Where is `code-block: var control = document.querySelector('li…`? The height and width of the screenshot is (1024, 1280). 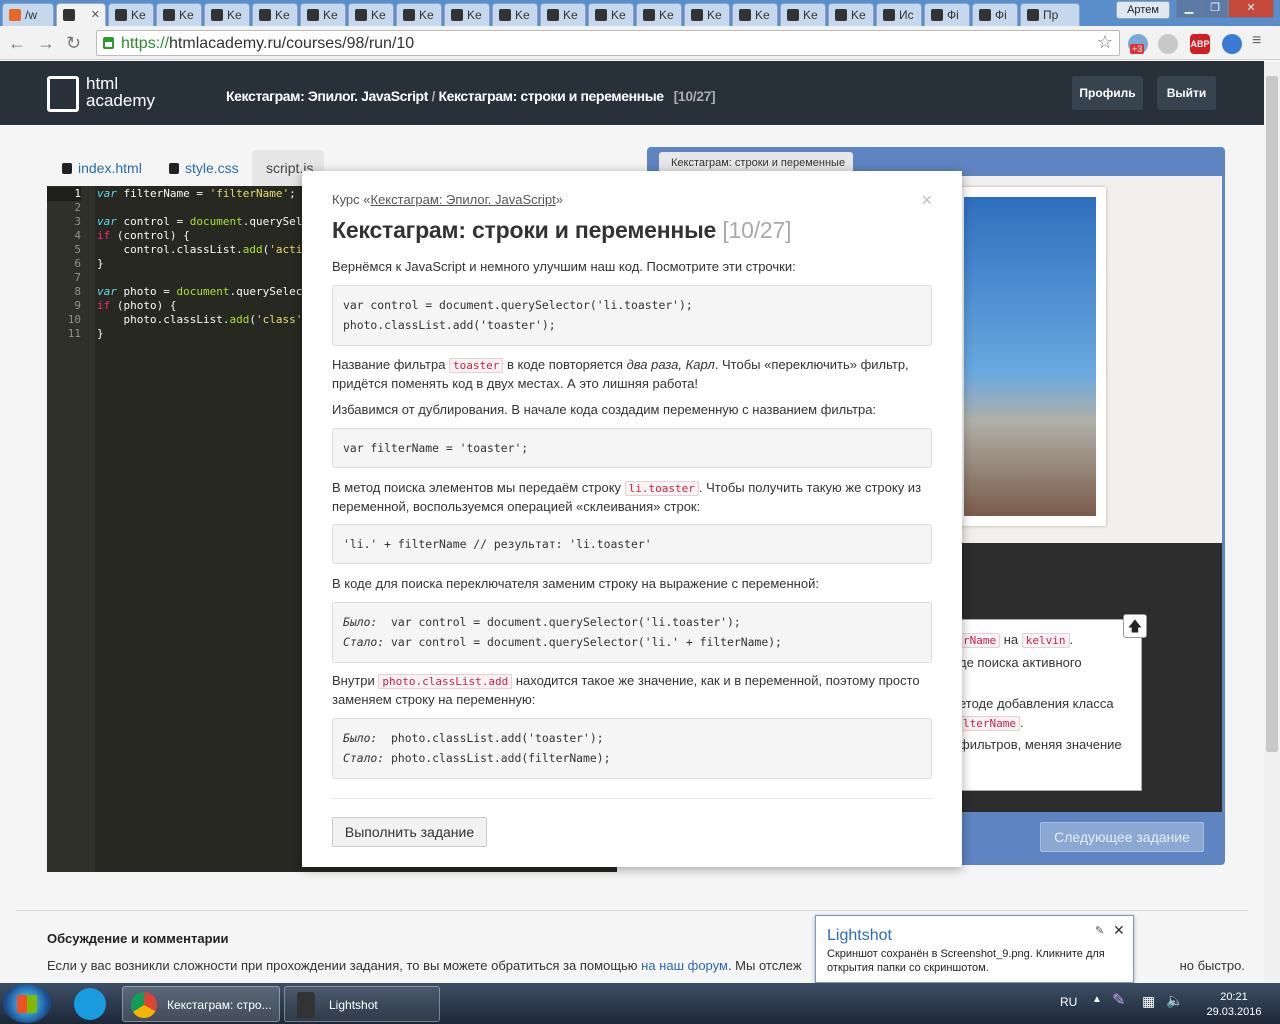
code-block: var control = document.querySelector('li… is located at coordinates (632, 315).